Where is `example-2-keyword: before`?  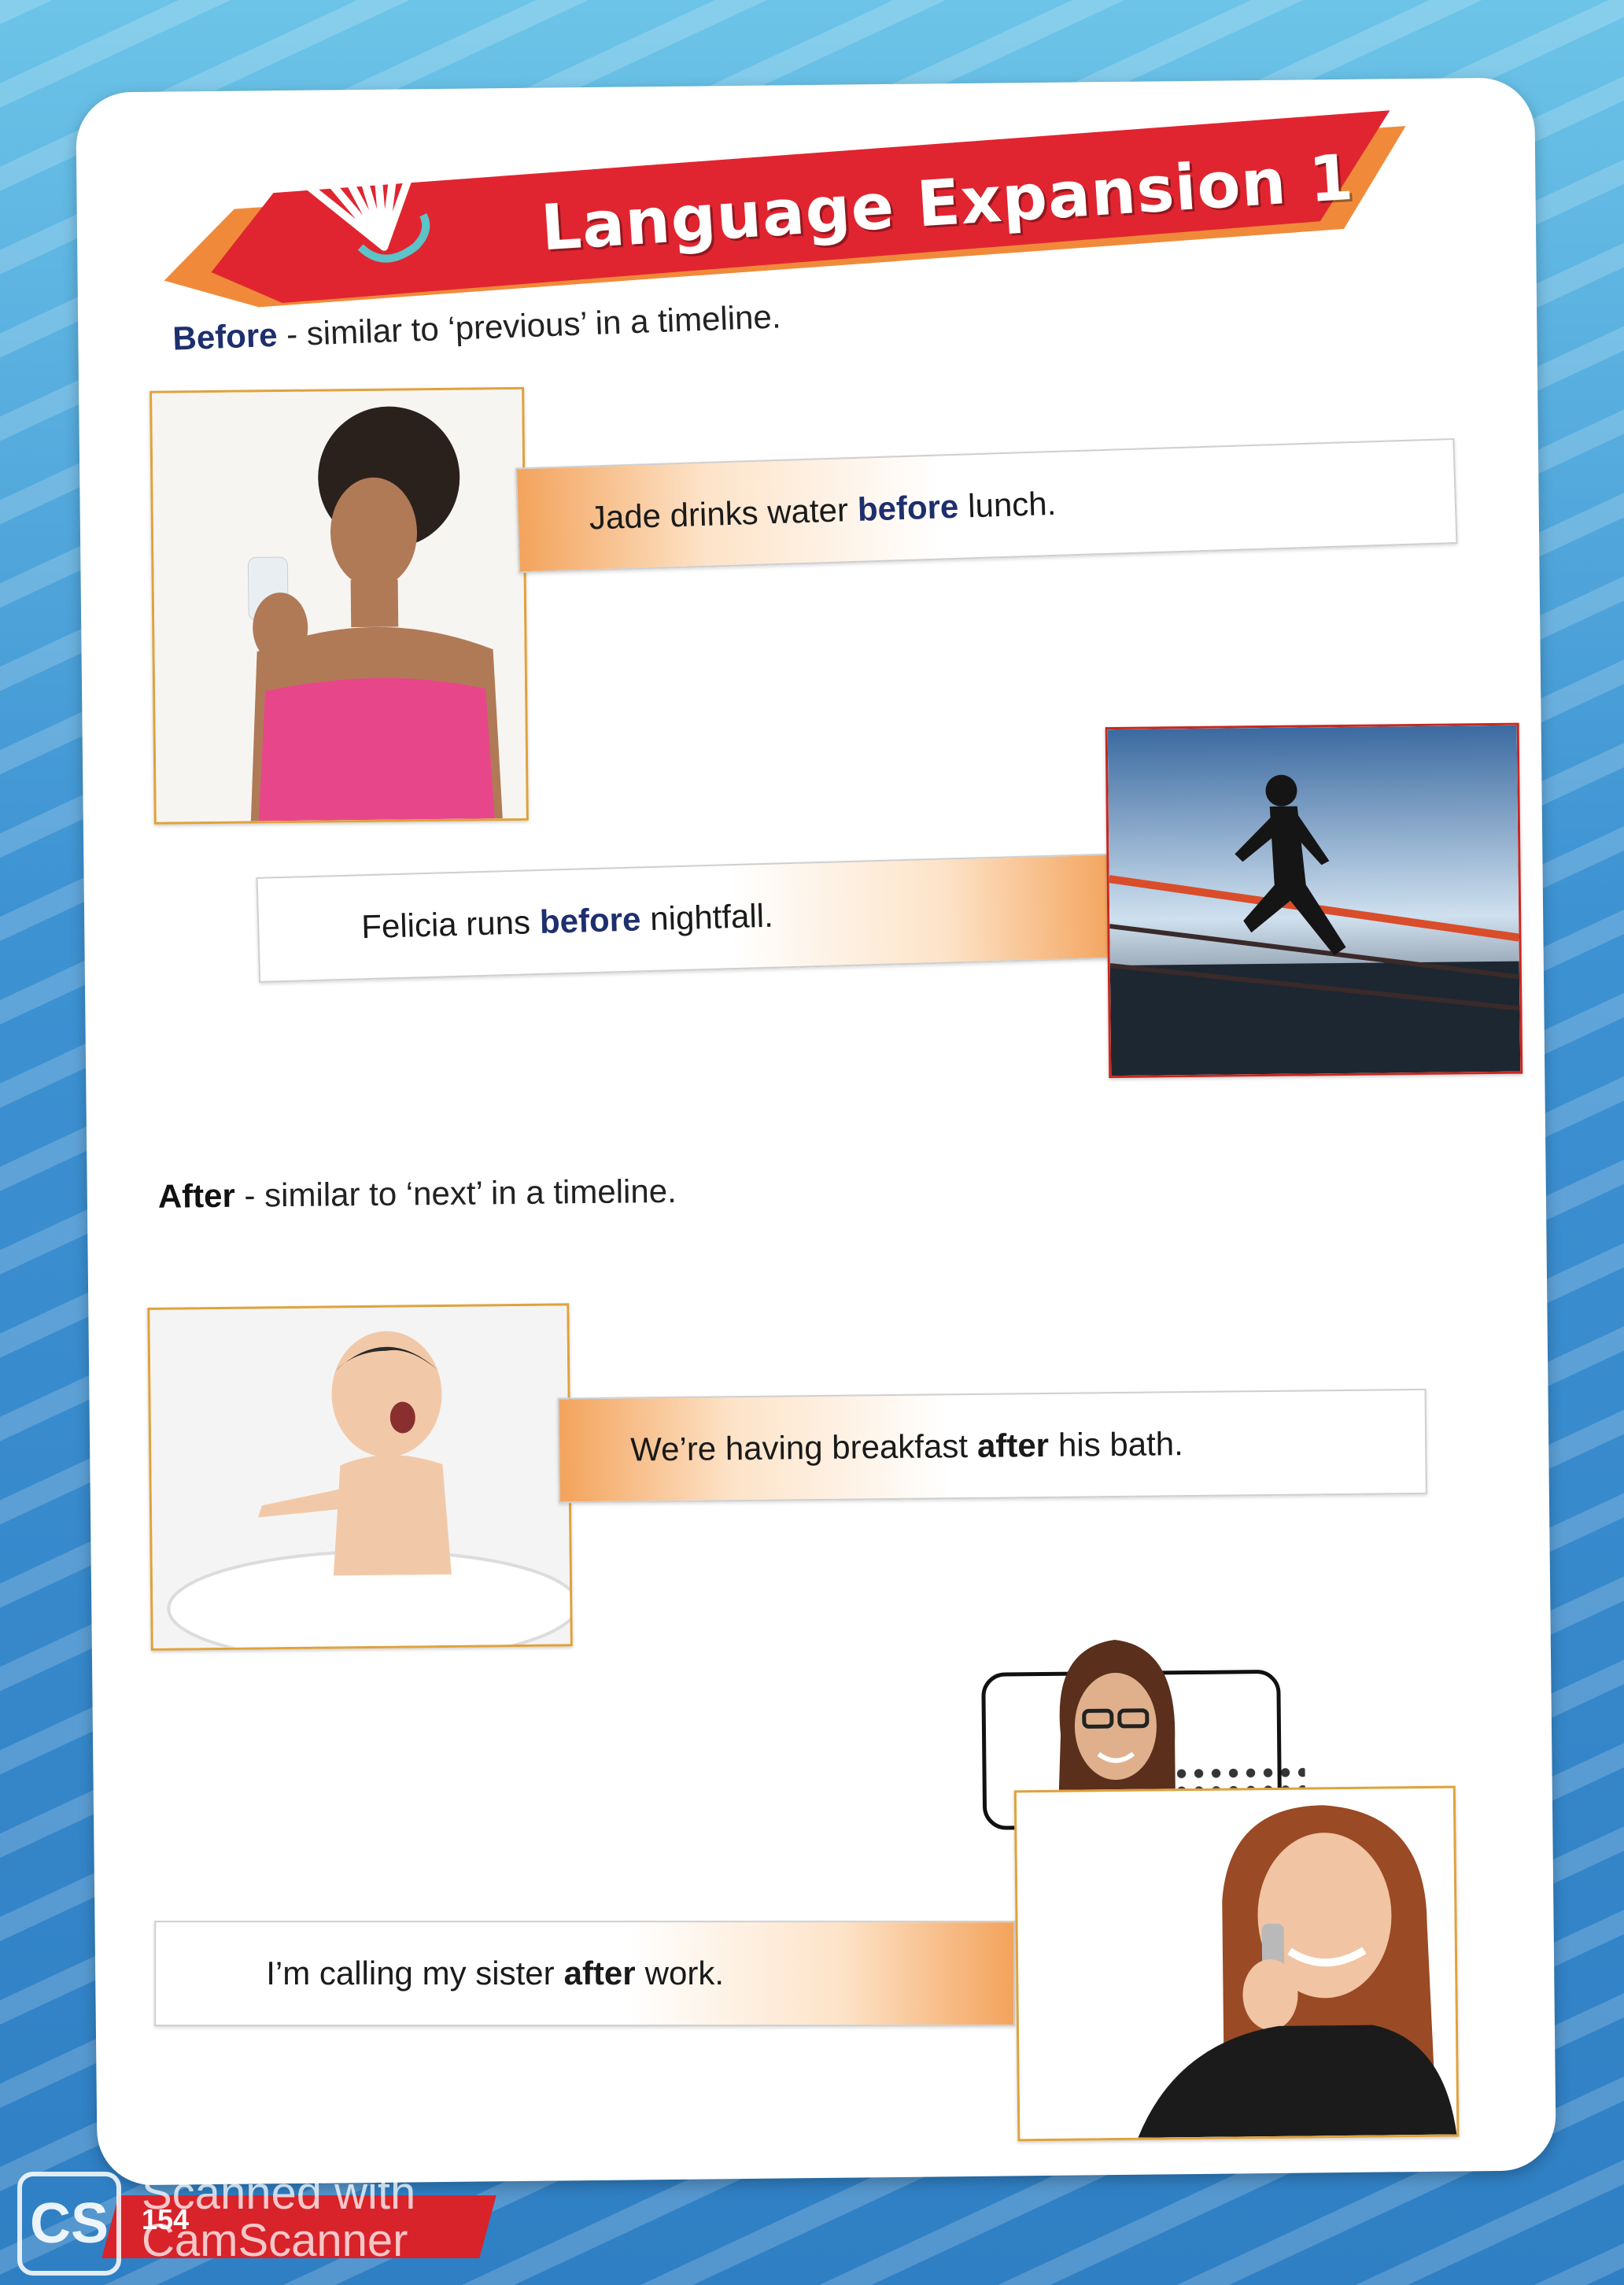 example-2-keyword: before is located at coordinates (590, 920).